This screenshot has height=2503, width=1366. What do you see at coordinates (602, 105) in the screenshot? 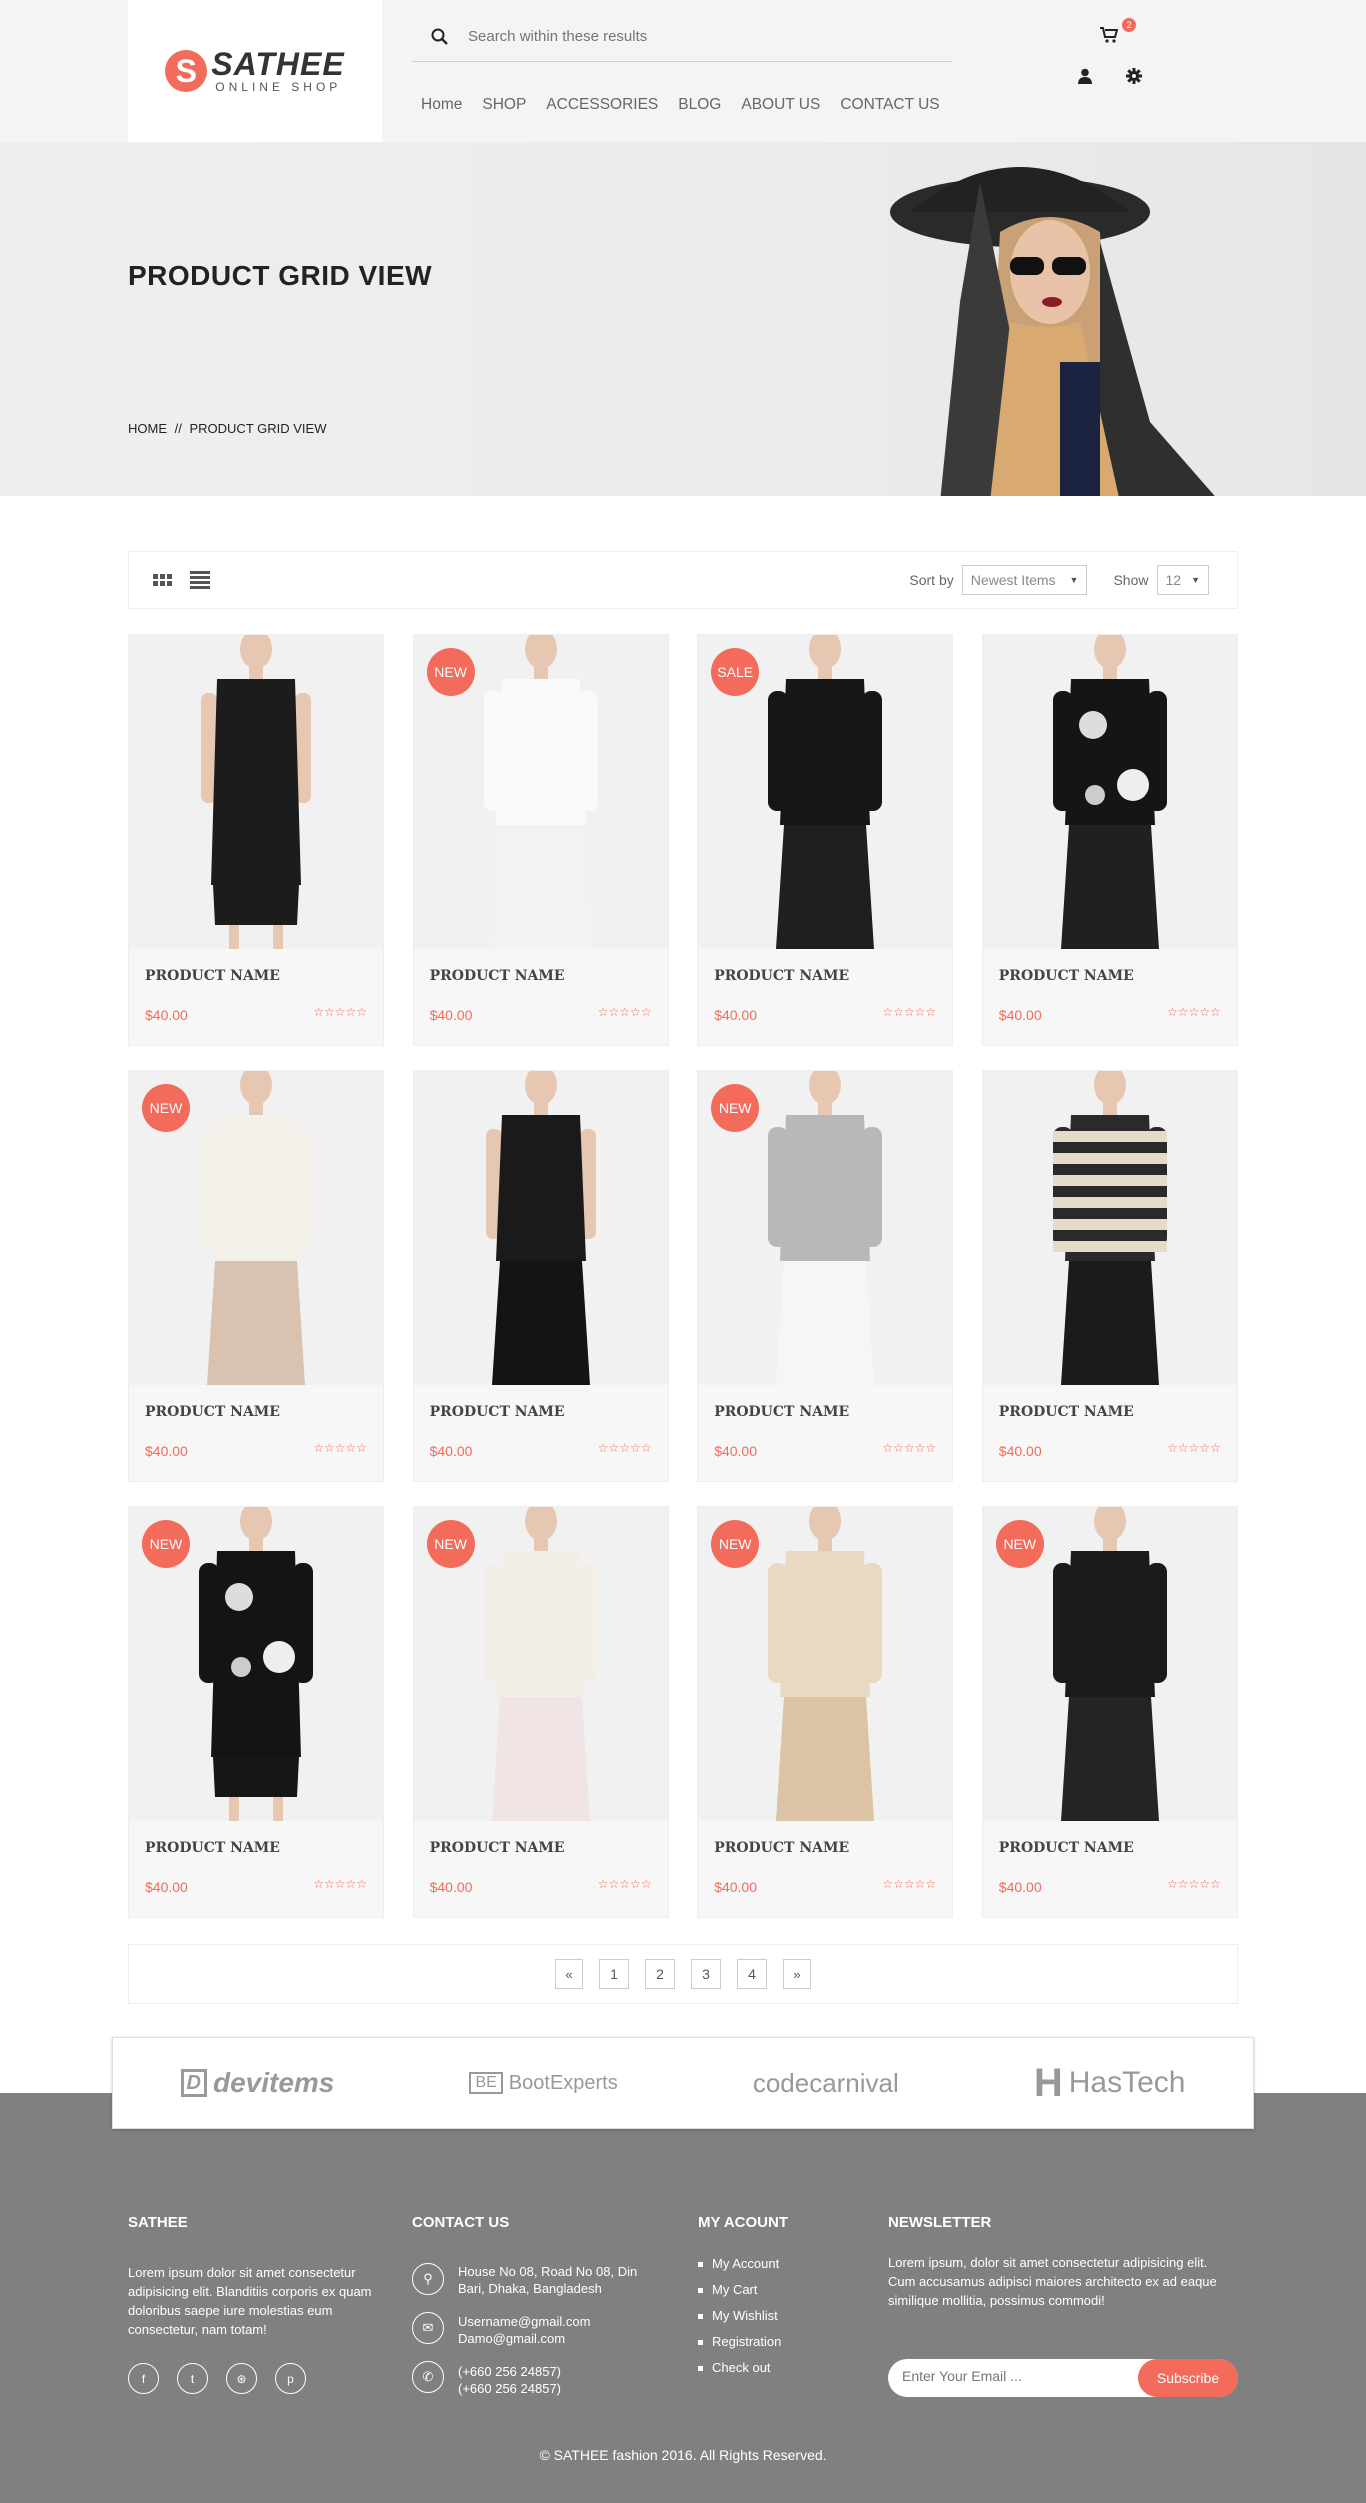
I see `nav-accessories: ACCESSORIES` at bounding box center [602, 105].